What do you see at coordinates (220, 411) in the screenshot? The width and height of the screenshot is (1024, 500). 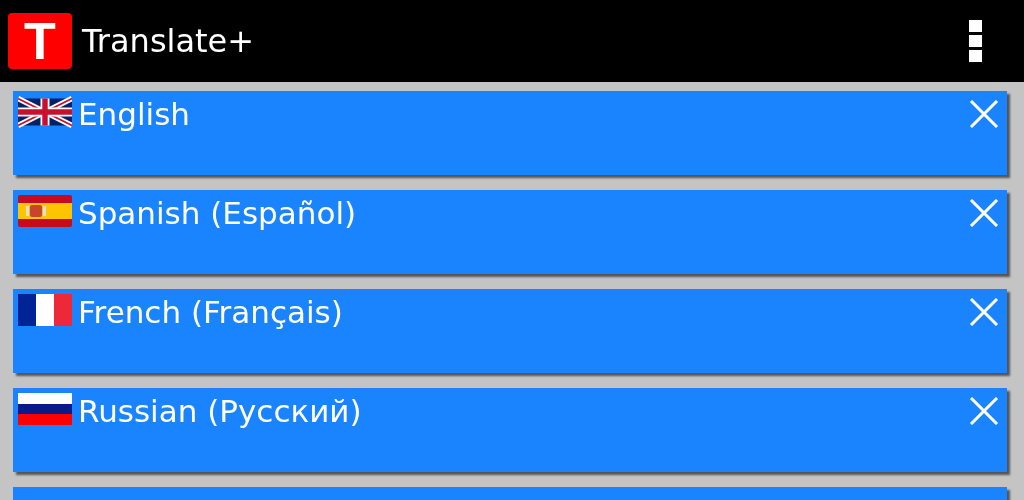 I see `language-name: Russian (Русский)` at bounding box center [220, 411].